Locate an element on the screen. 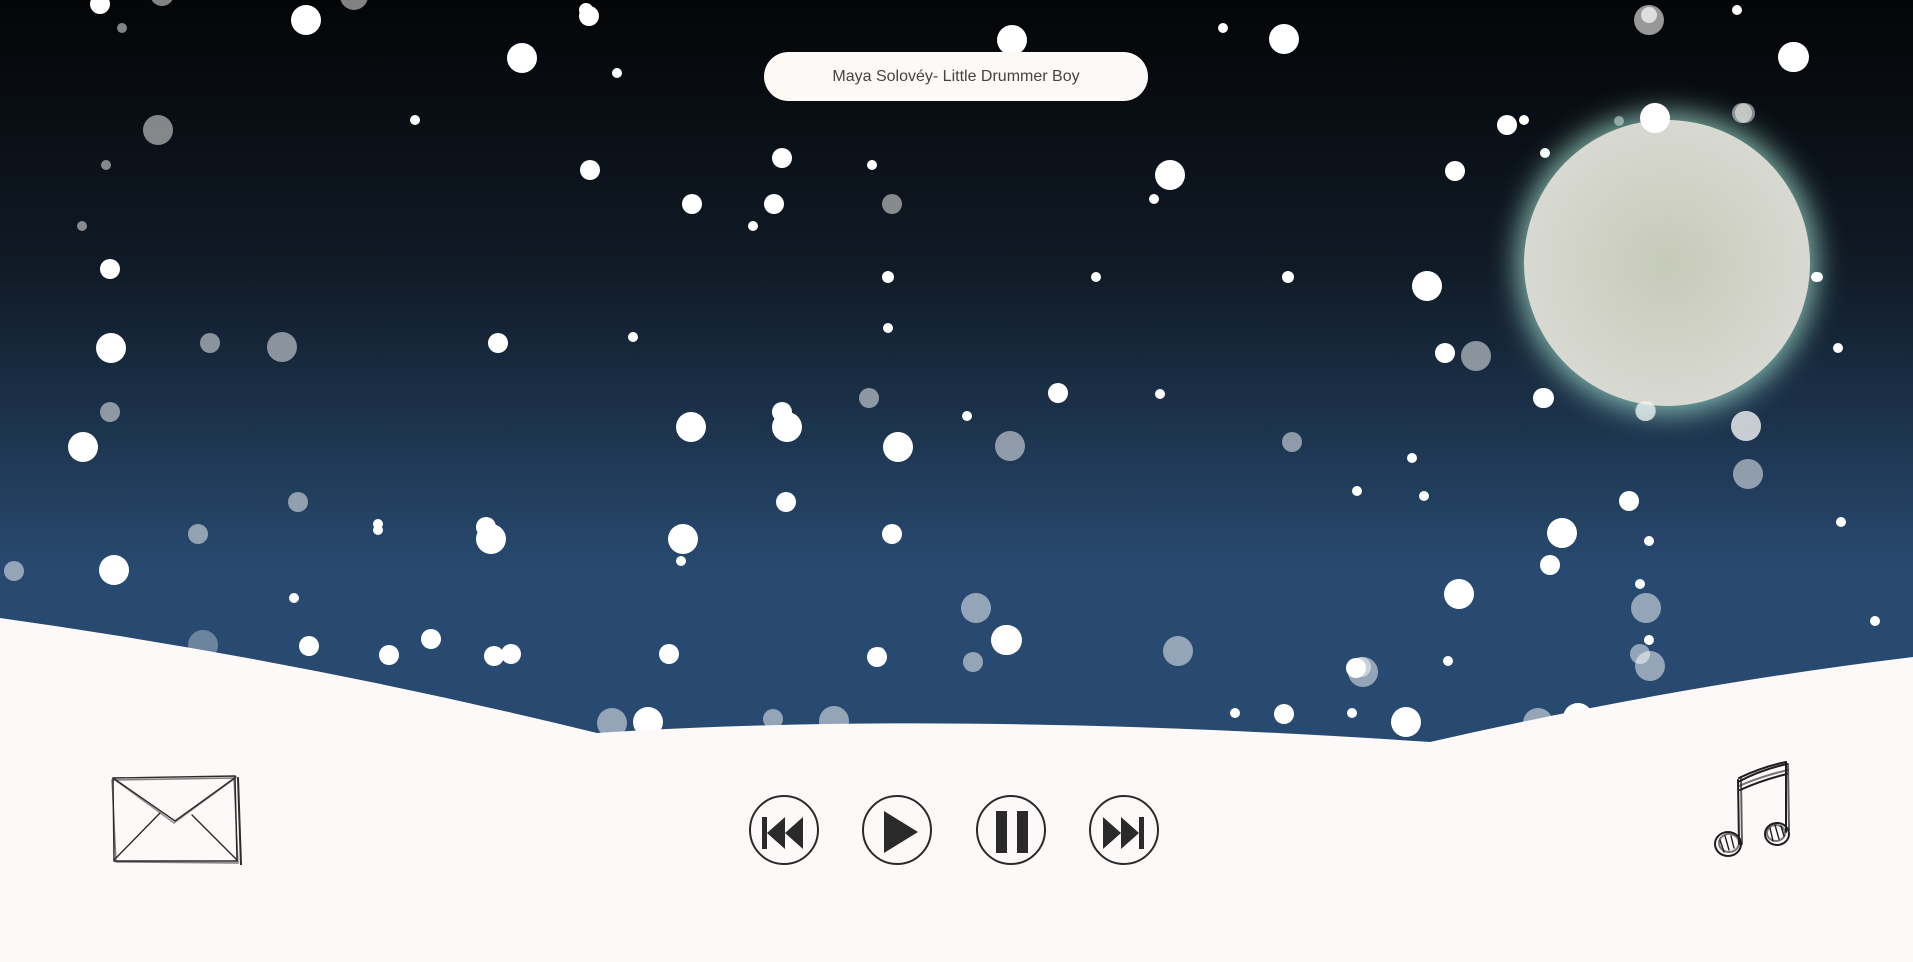 The width and height of the screenshot is (1913, 962). pause-button is located at coordinates (1011, 830).